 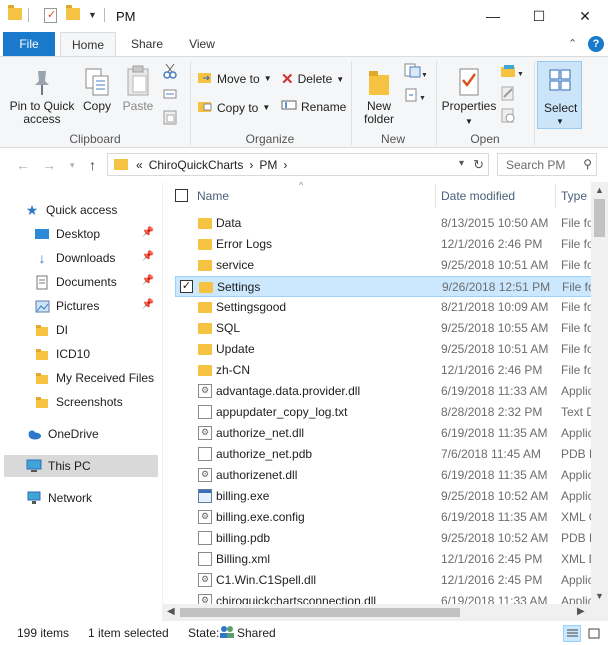 What do you see at coordinates (213, 196) in the screenshot?
I see `column-name: Name` at bounding box center [213, 196].